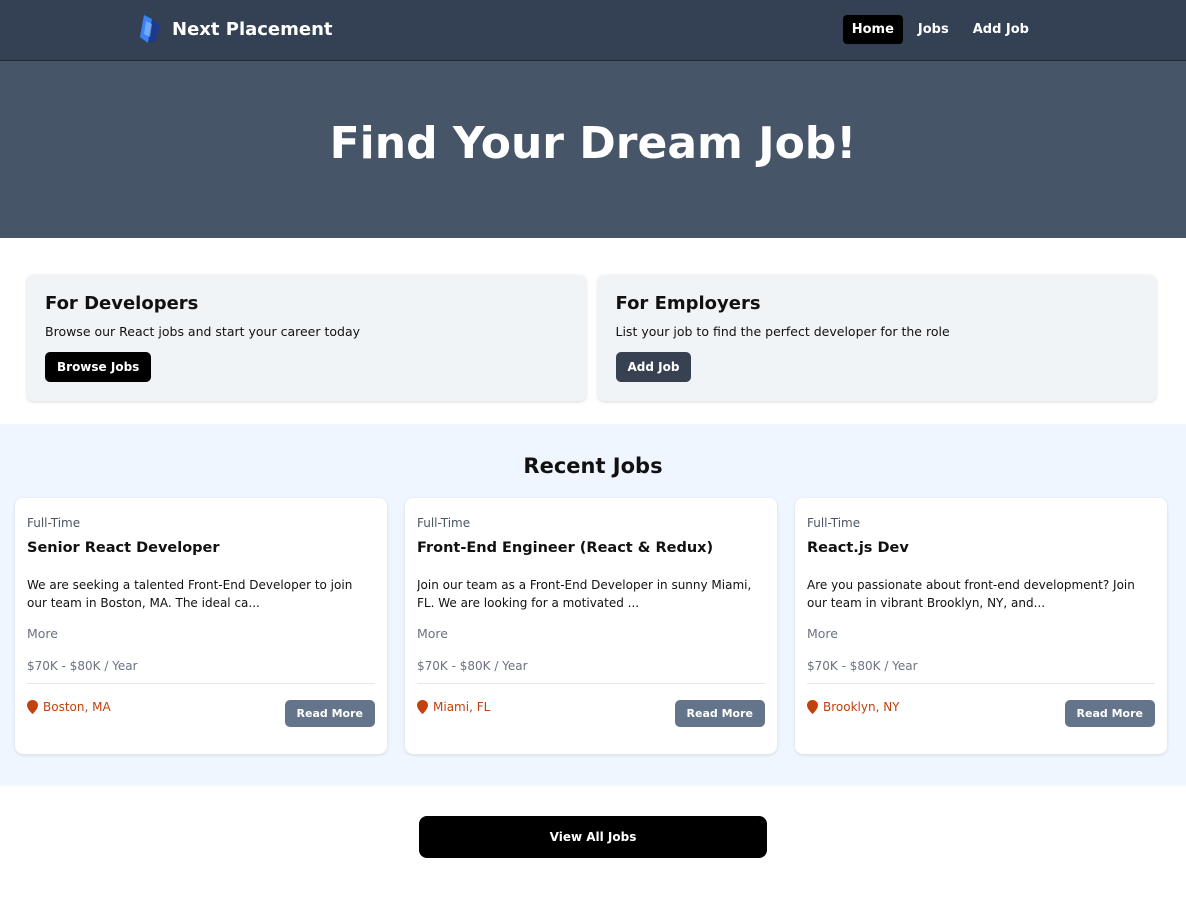 Image resolution: width=1186 pixels, height=898 pixels. Describe the element at coordinates (201, 713) in the screenshot. I see `job-footer: Boston, MA Read More` at that location.